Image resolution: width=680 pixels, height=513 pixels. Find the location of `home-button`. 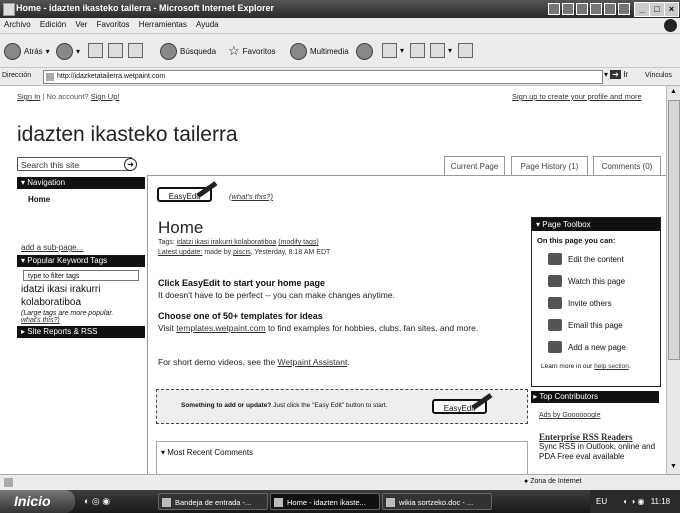

home-button is located at coordinates (135, 50).